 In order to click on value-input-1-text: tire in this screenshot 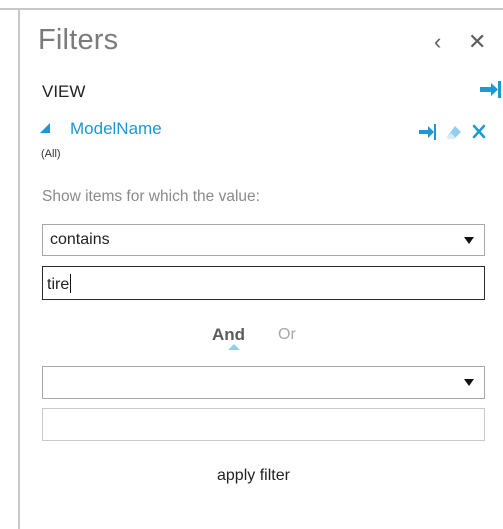, I will do `click(58, 284)`.